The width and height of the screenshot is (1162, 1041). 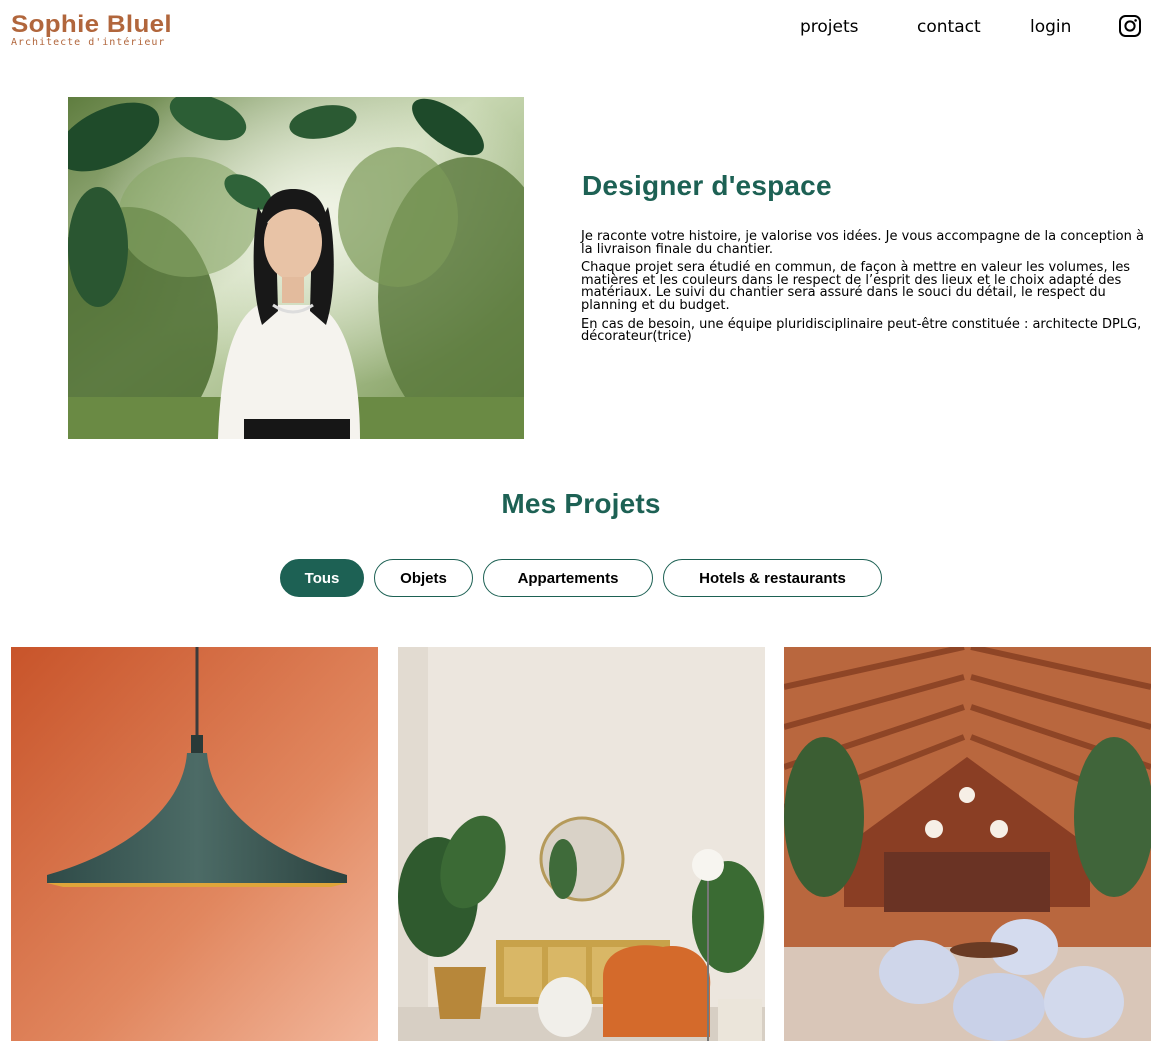 What do you see at coordinates (194, 844) in the screenshot?
I see `pendant-lamp-photo` at bounding box center [194, 844].